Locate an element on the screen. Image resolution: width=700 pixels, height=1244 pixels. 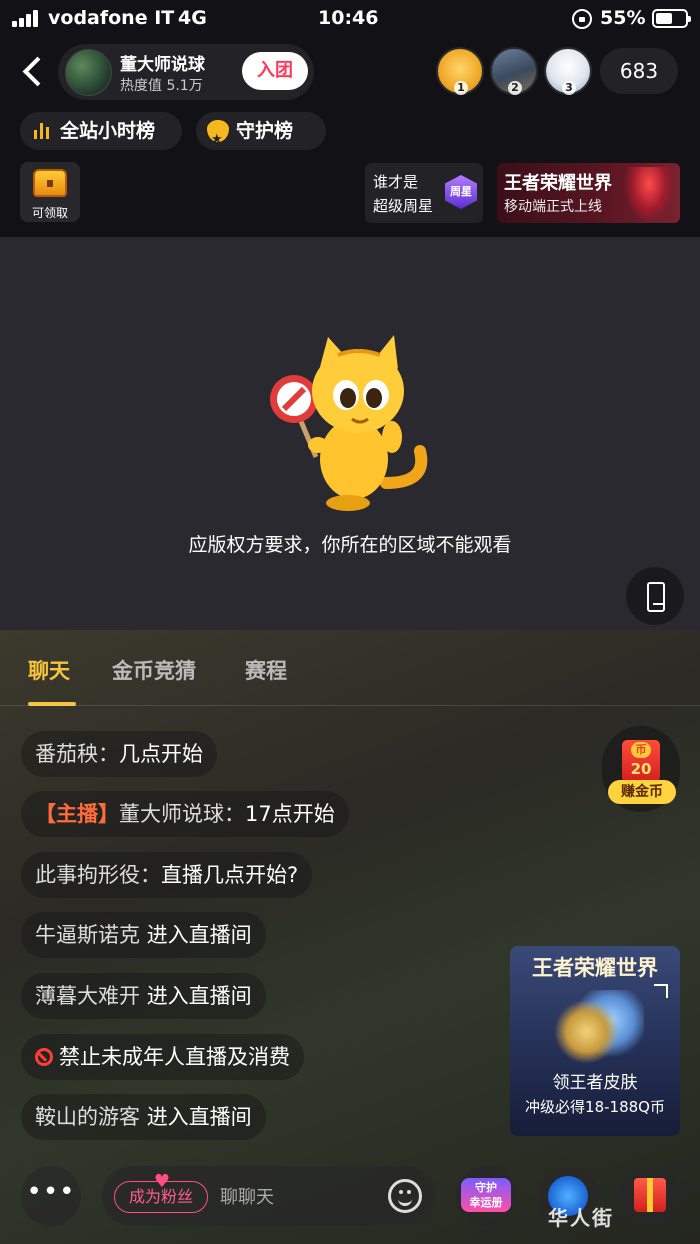
system-notice: 禁止未成年人直播及消费 is located at coordinates (162, 1057).